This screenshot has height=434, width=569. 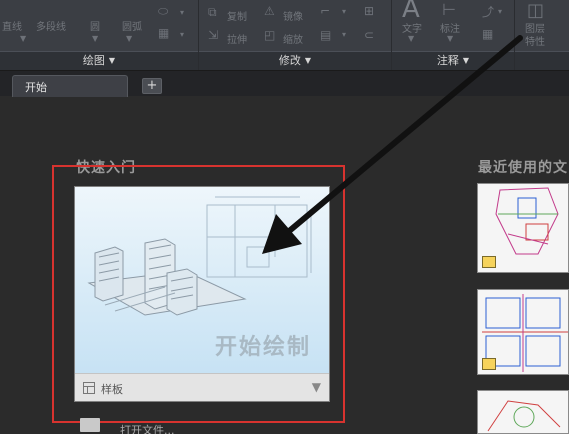 What do you see at coordinates (93, 60) in the screenshot?
I see `draw-panel-label: 绘图` at bounding box center [93, 60].